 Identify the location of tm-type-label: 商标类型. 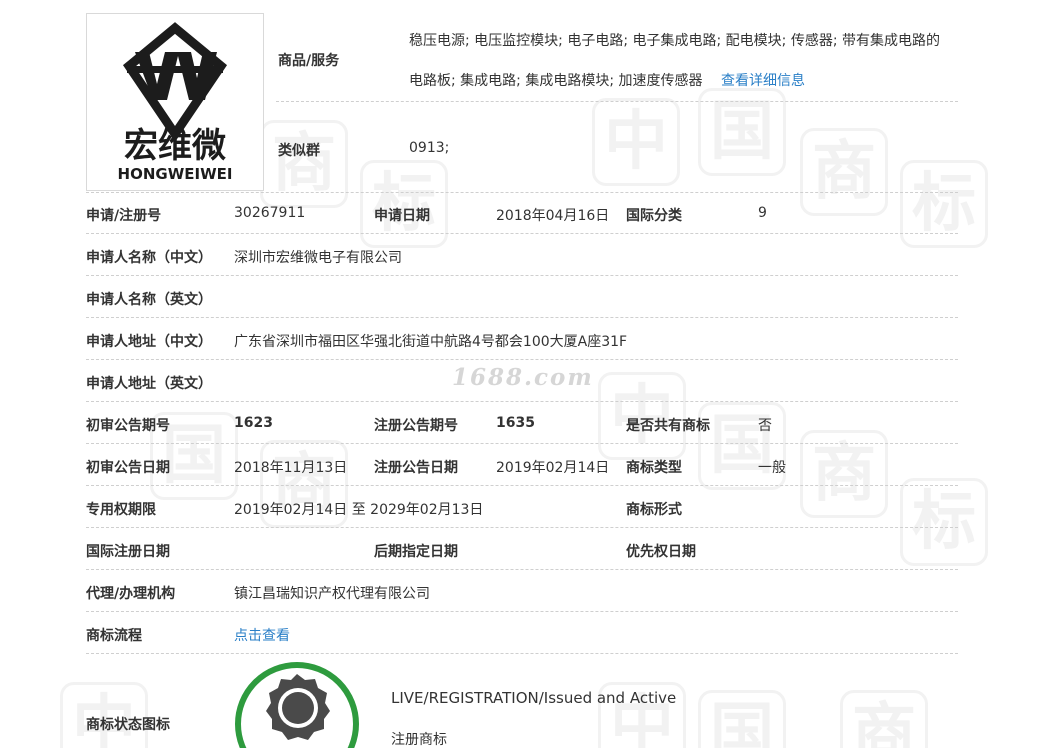
(654, 468).